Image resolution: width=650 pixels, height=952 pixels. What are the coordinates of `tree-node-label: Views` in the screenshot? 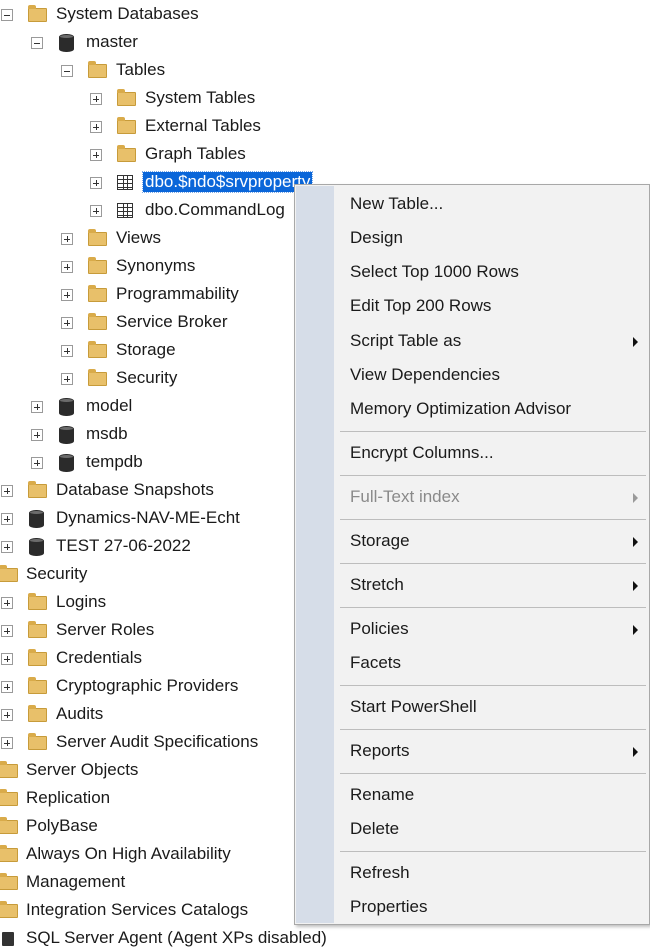 It's located at (139, 237).